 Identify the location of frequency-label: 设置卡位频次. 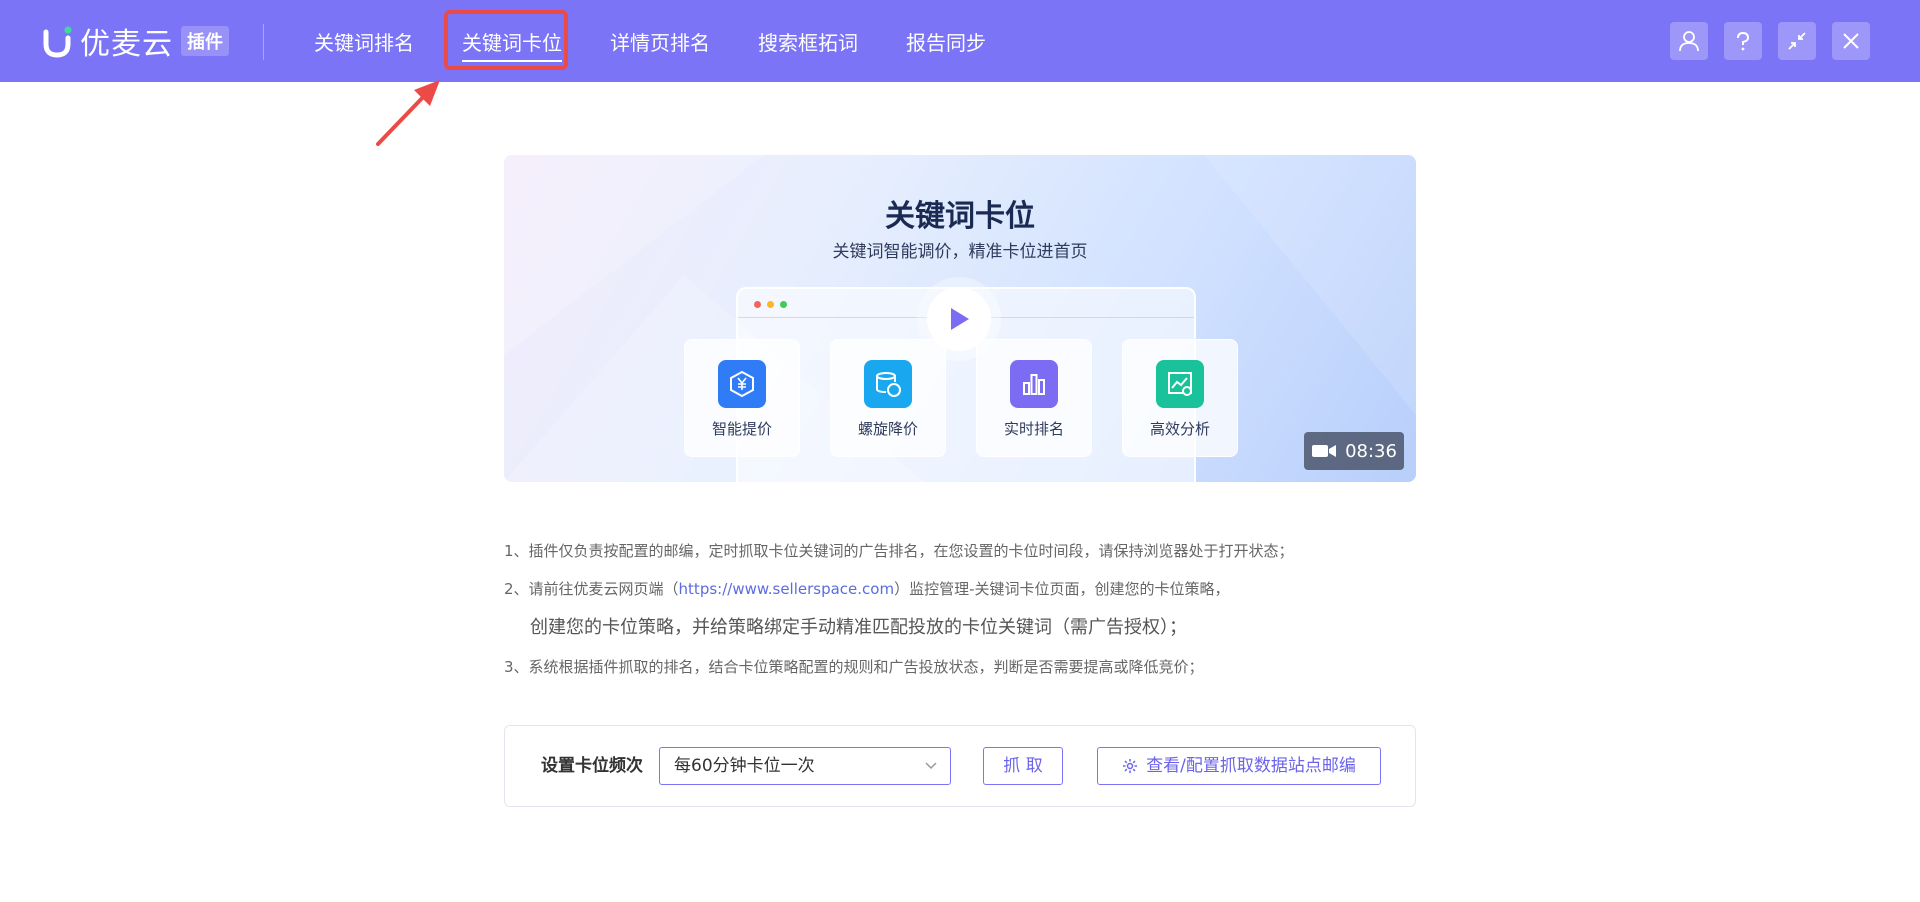
(592, 766).